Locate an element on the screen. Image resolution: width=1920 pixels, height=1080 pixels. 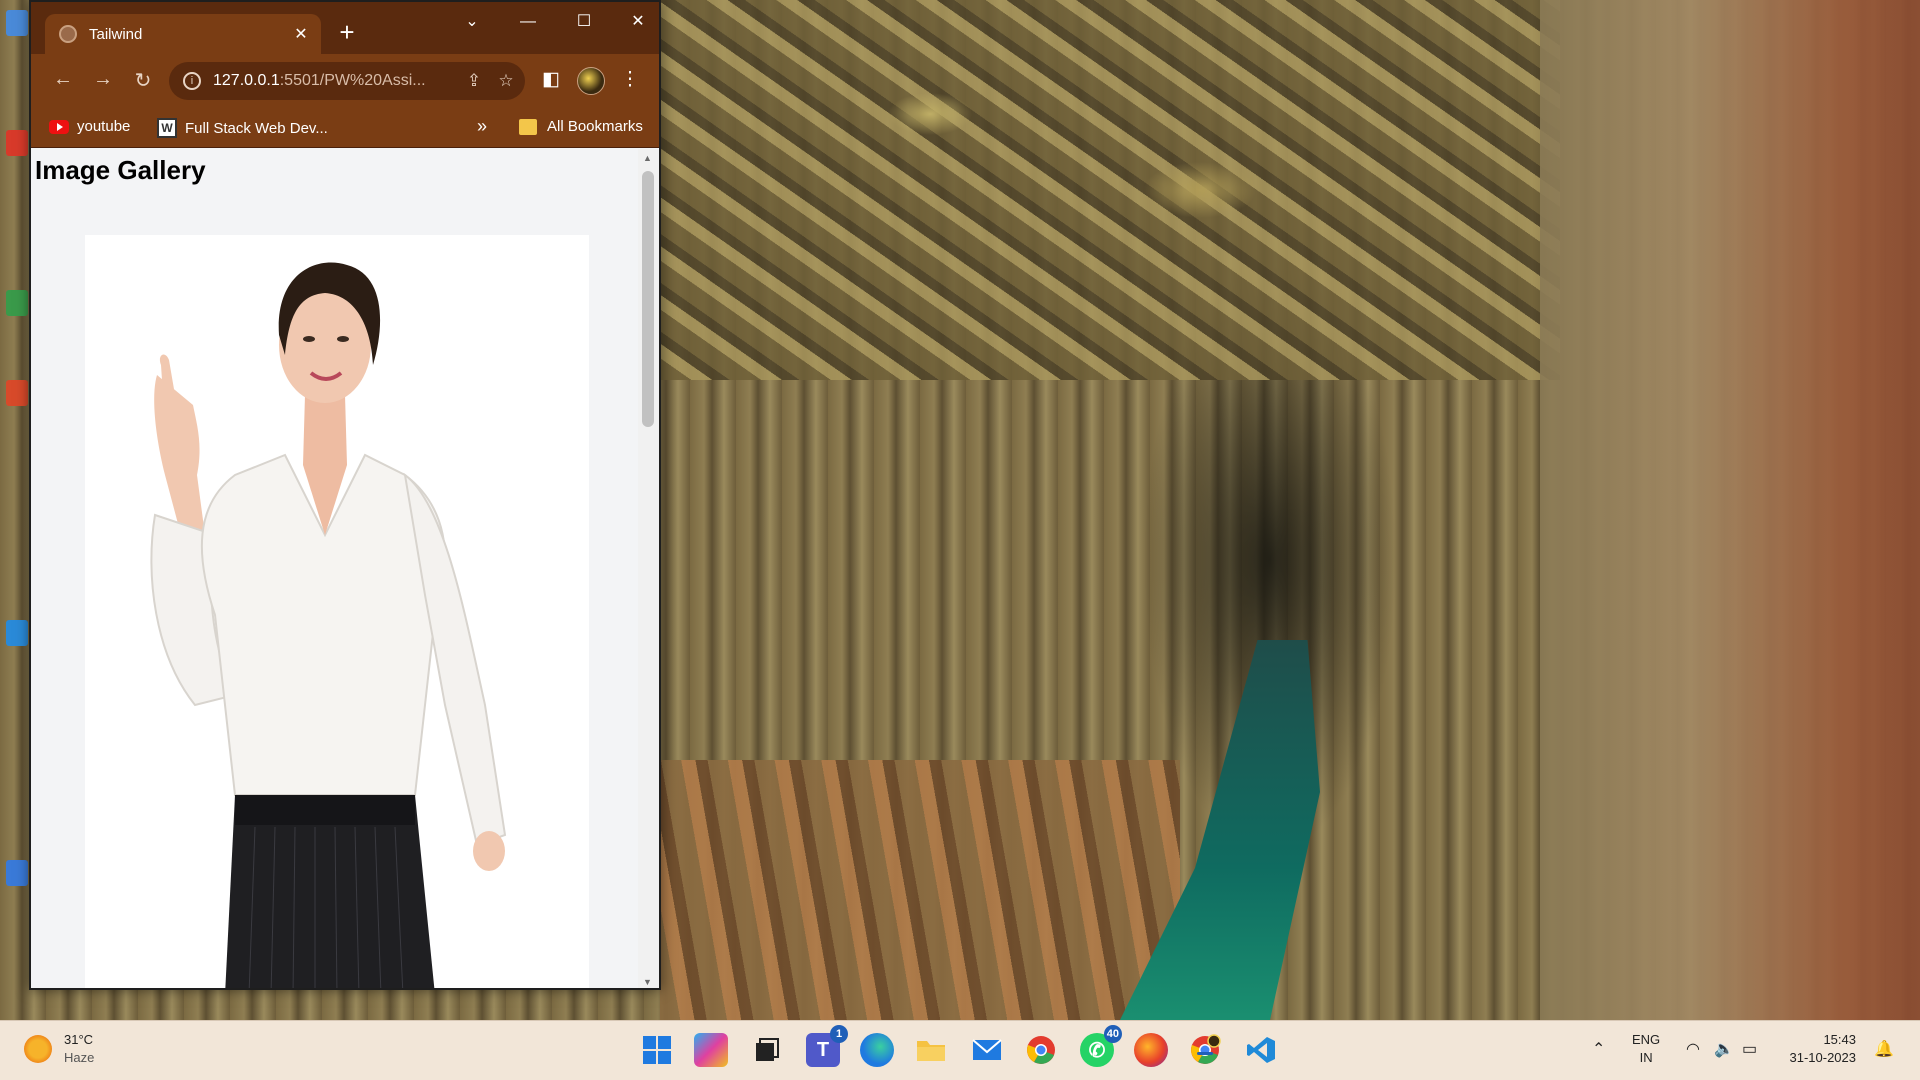
minimize-button: — is located at coordinates (528, 22).